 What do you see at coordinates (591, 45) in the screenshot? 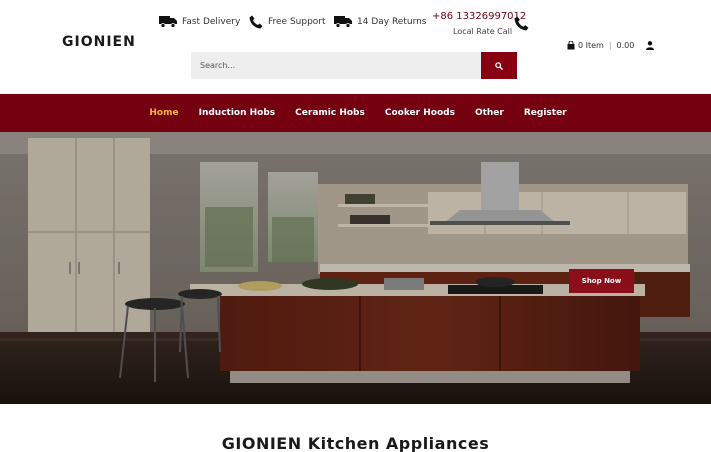
I see `cart-count: 0 Item` at bounding box center [591, 45].